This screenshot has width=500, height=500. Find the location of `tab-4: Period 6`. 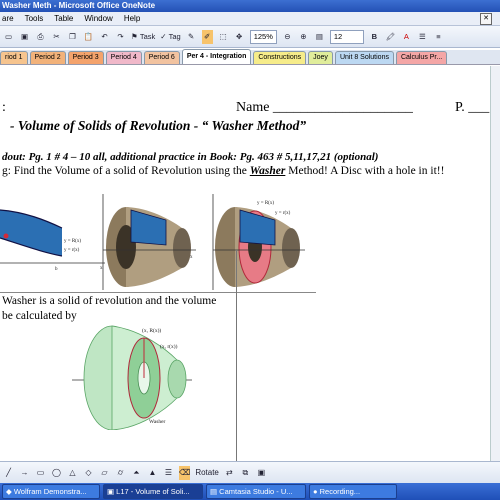

tab-4: Period 6 is located at coordinates (161, 57).